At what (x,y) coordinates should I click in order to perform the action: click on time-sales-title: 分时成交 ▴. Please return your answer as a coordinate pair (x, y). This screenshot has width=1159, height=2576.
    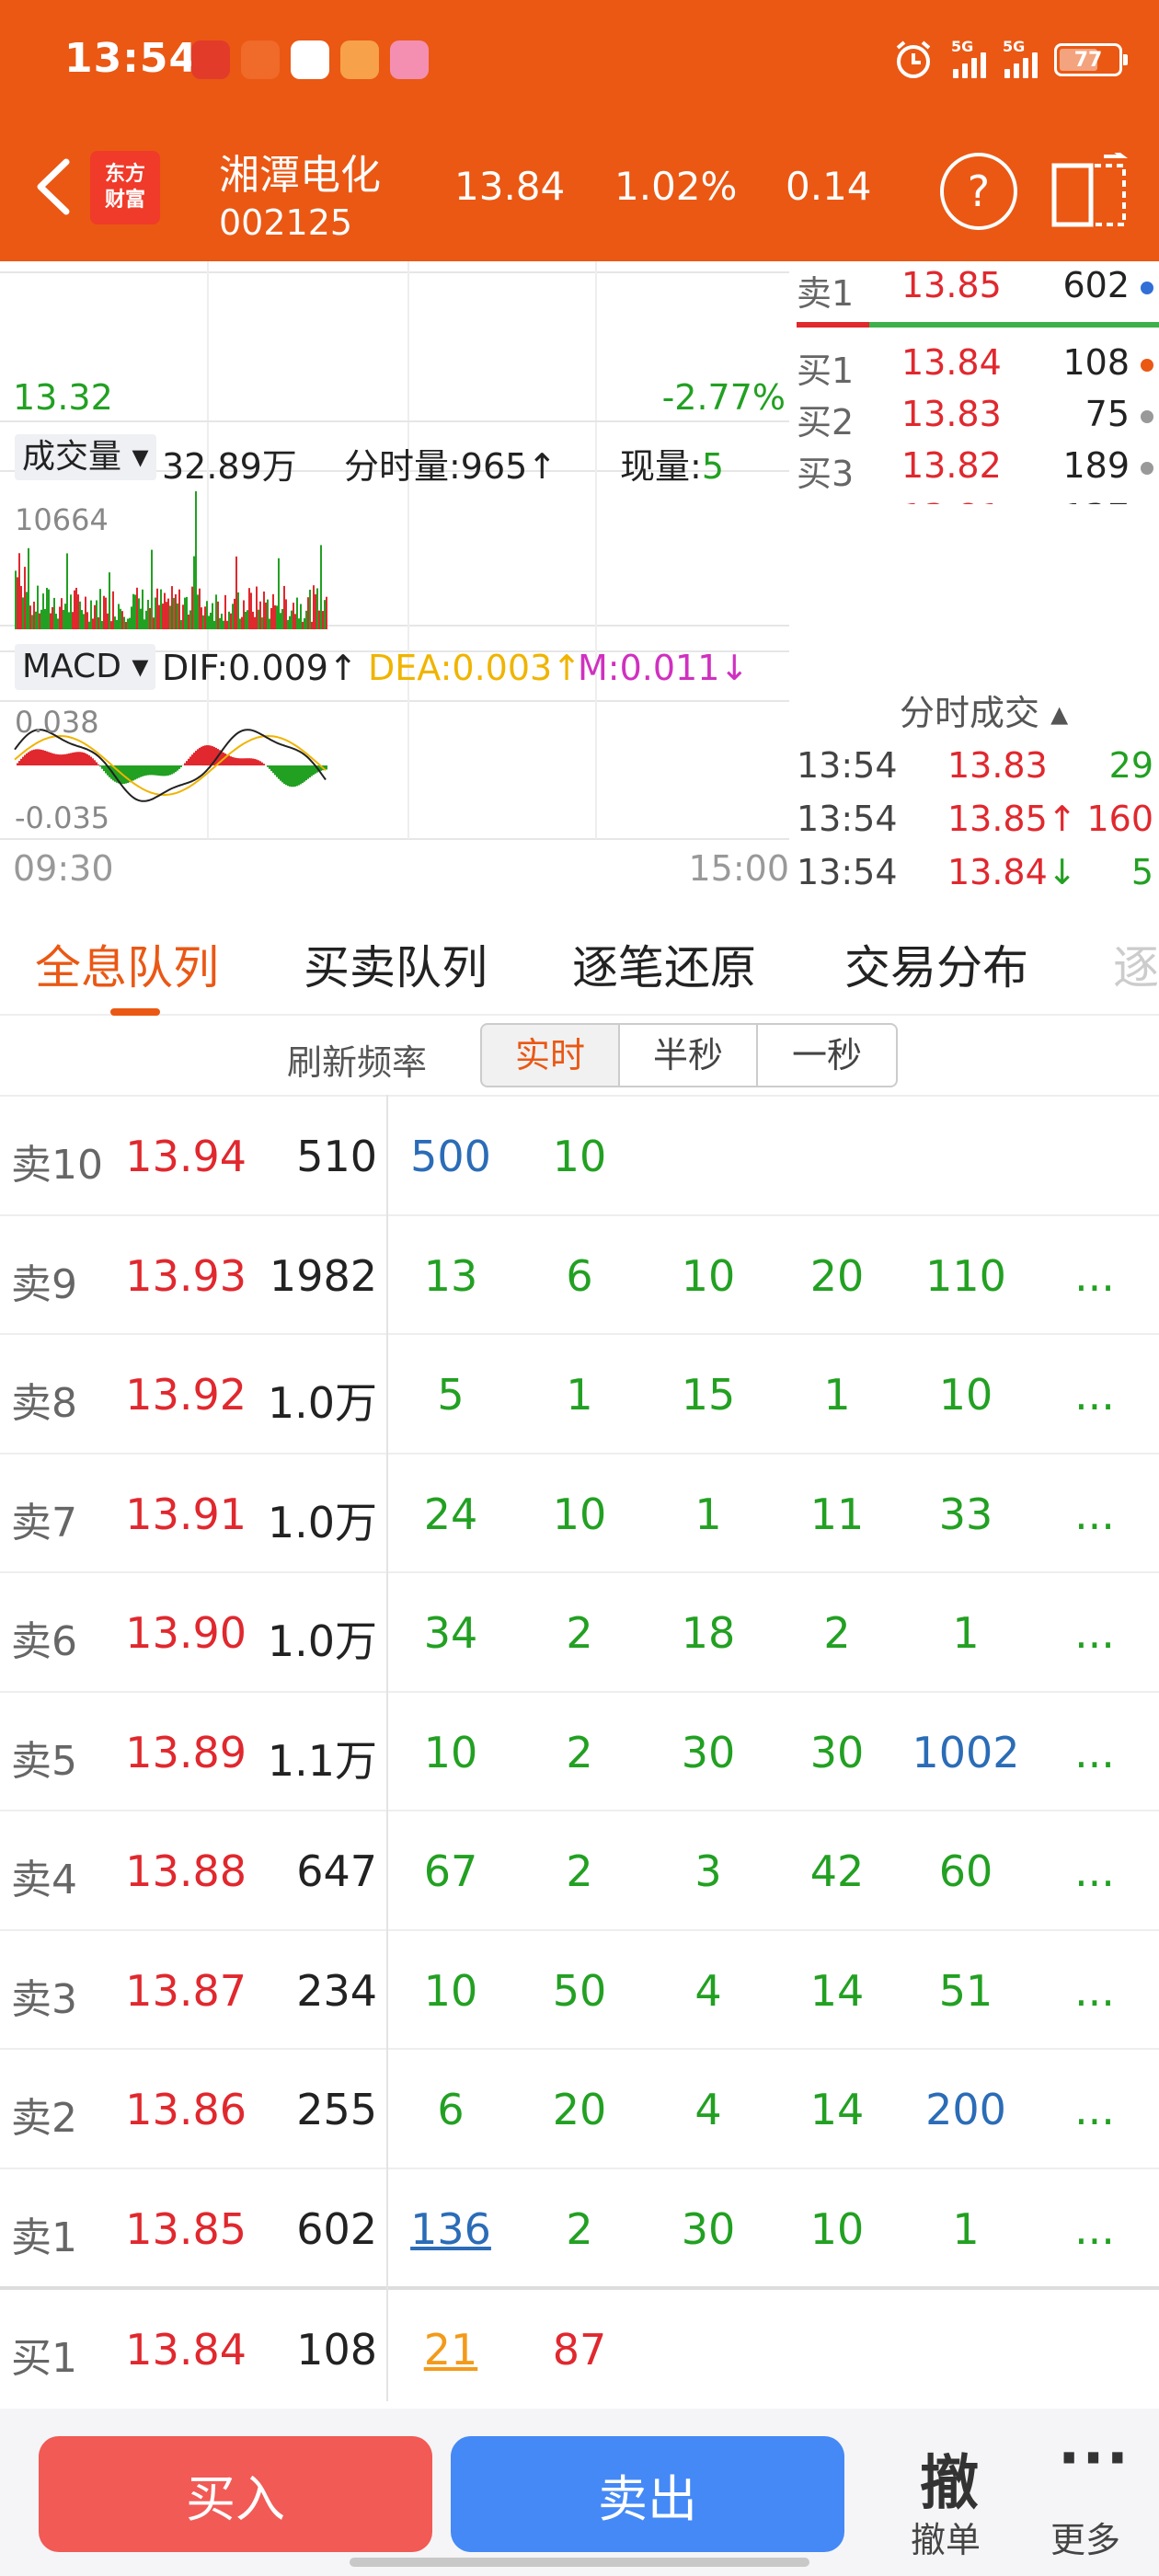
    Looking at the image, I should click on (984, 709).